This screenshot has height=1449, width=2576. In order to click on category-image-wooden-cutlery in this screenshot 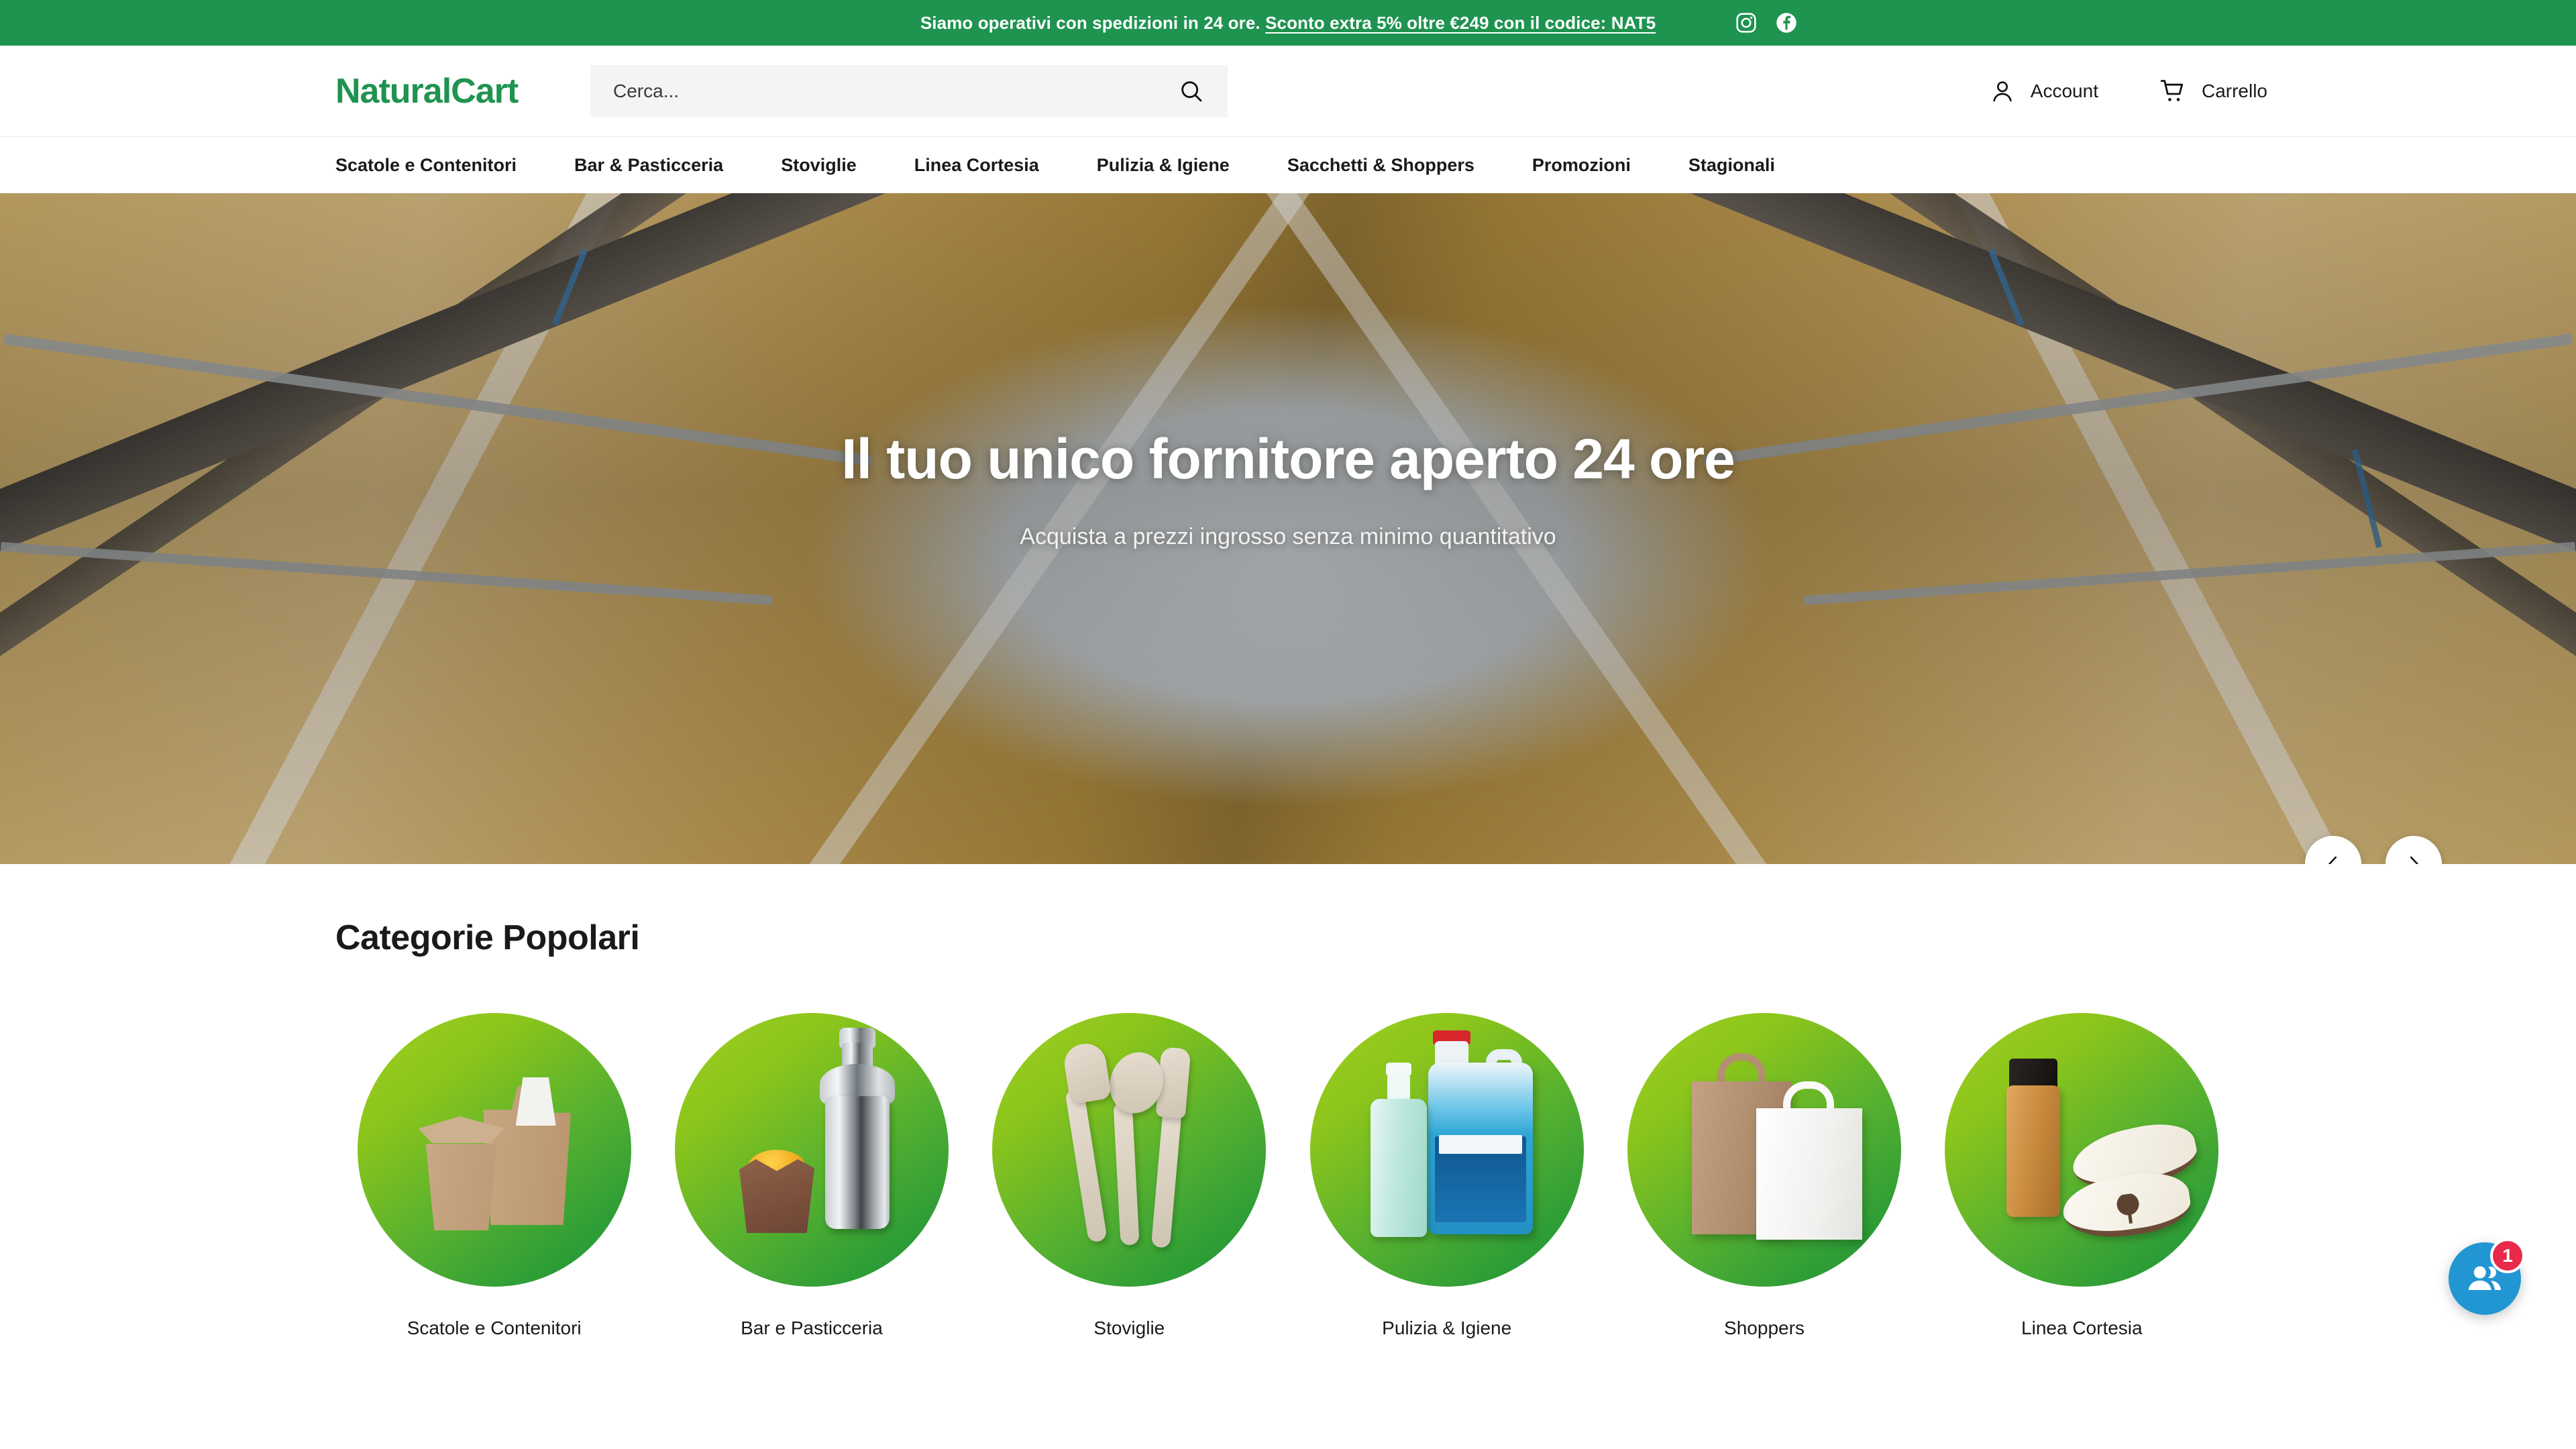, I will do `click(1129, 1150)`.